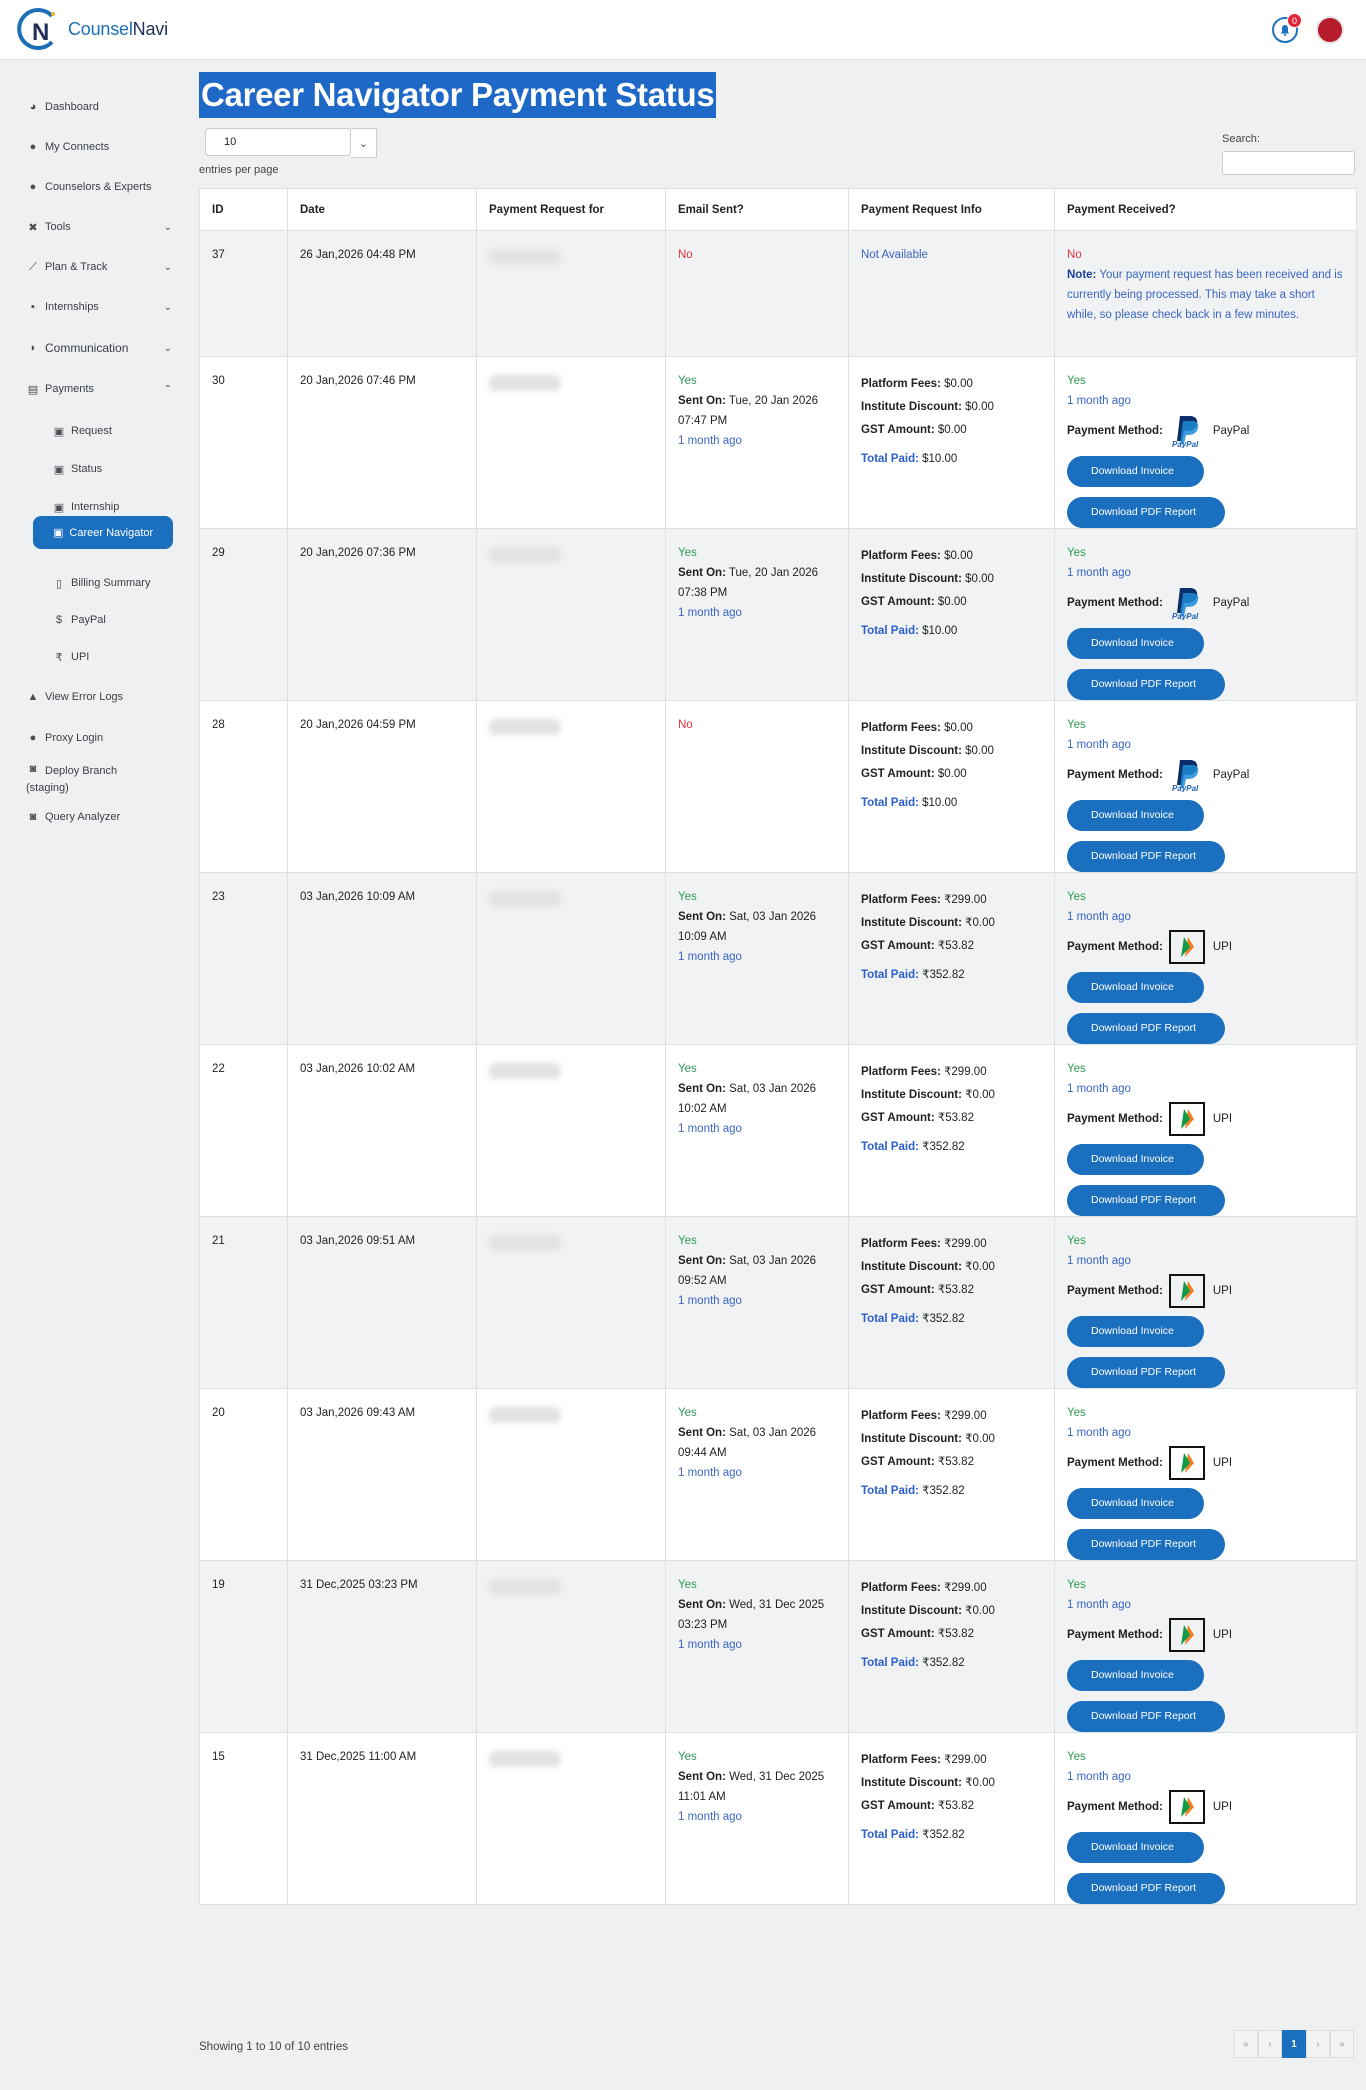  Describe the element at coordinates (99, 107) in the screenshot. I see `sidebar-item-dashboard: ◕ Dashboard` at that location.